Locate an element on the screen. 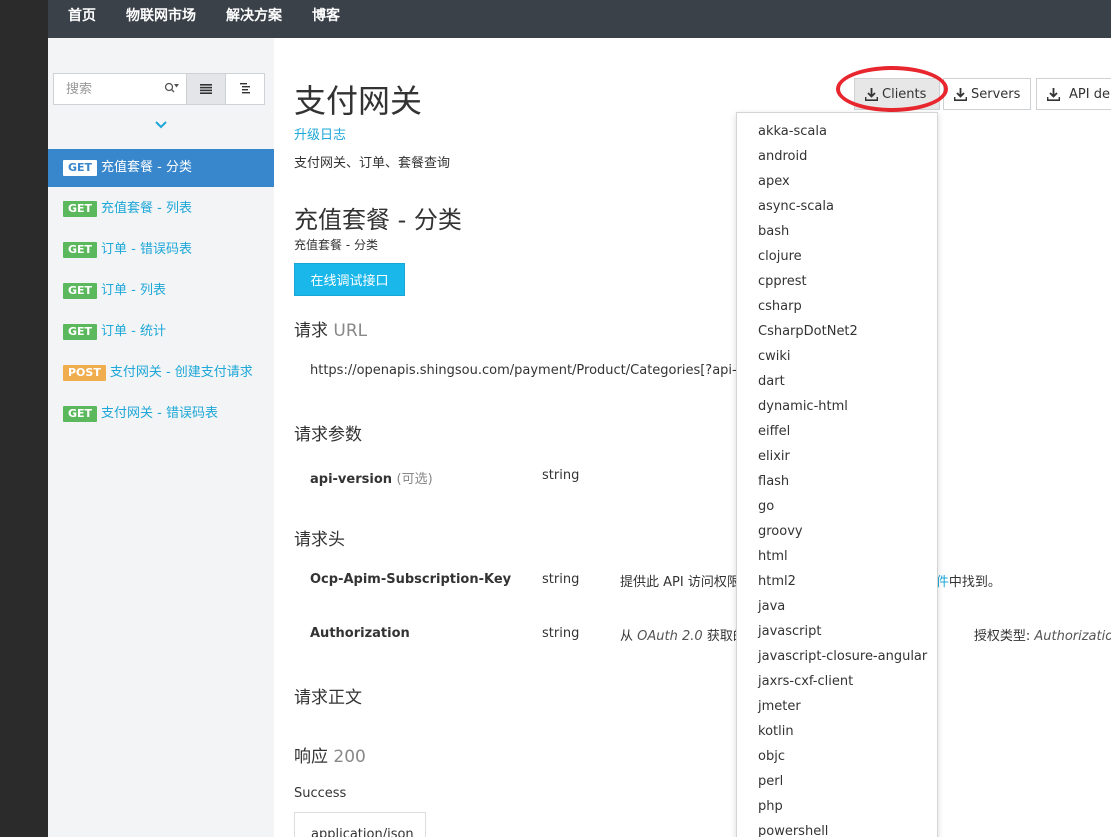  sidebar-item-label: 订单 - 统计 is located at coordinates (134, 331).